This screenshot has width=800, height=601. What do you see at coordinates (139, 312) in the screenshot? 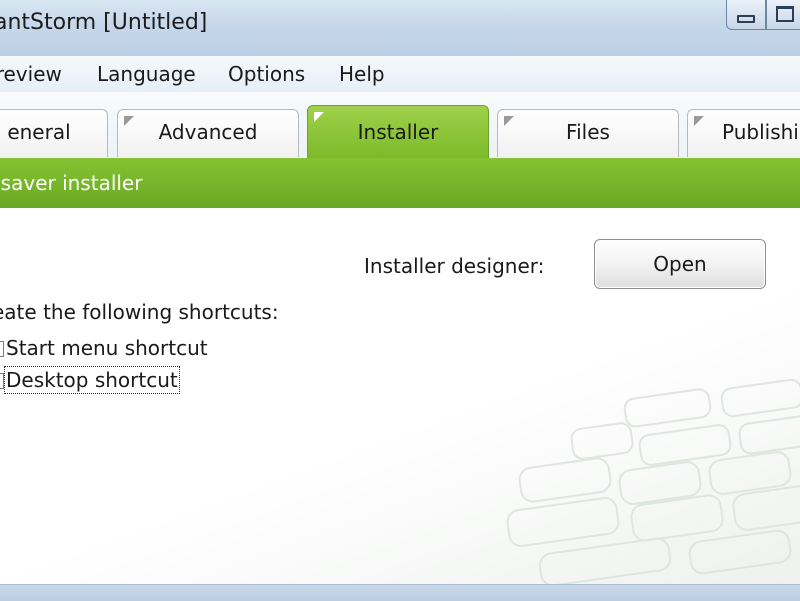
I see `shortcuts-label: eate the following shortcuts:` at bounding box center [139, 312].